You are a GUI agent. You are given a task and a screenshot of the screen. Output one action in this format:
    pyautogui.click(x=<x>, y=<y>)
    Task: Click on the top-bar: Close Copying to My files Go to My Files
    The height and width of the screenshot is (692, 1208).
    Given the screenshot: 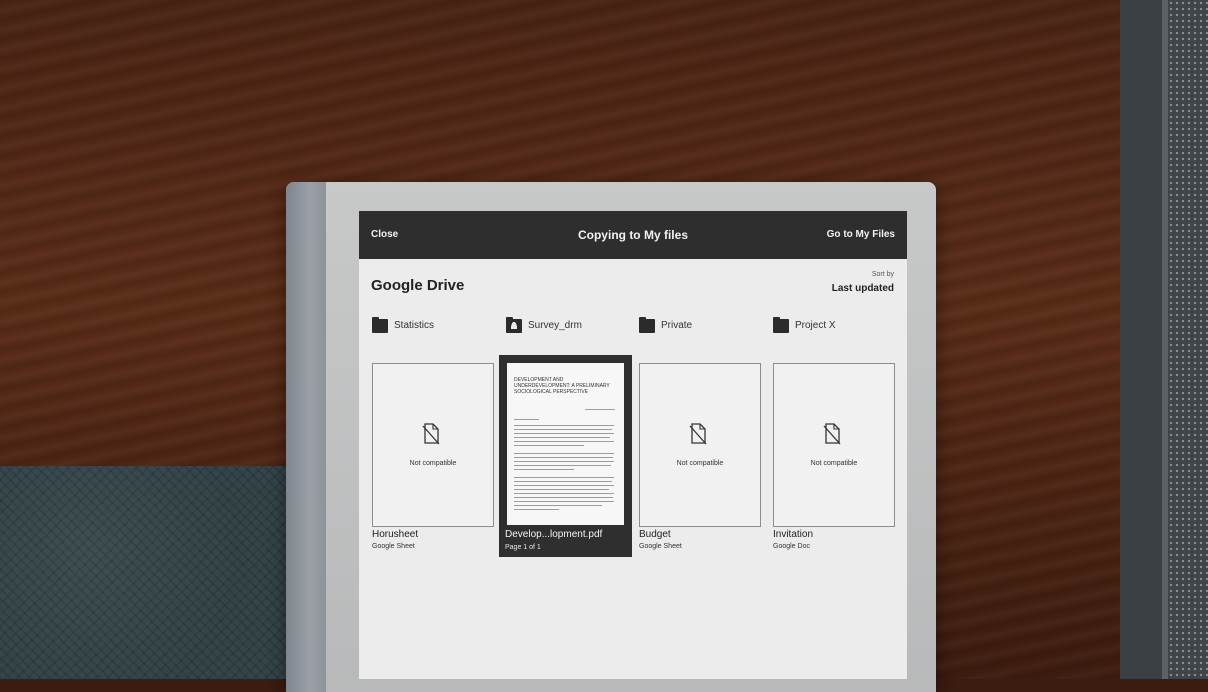 What is the action you would take?
    pyautogui.click(x=633, y=235)
    